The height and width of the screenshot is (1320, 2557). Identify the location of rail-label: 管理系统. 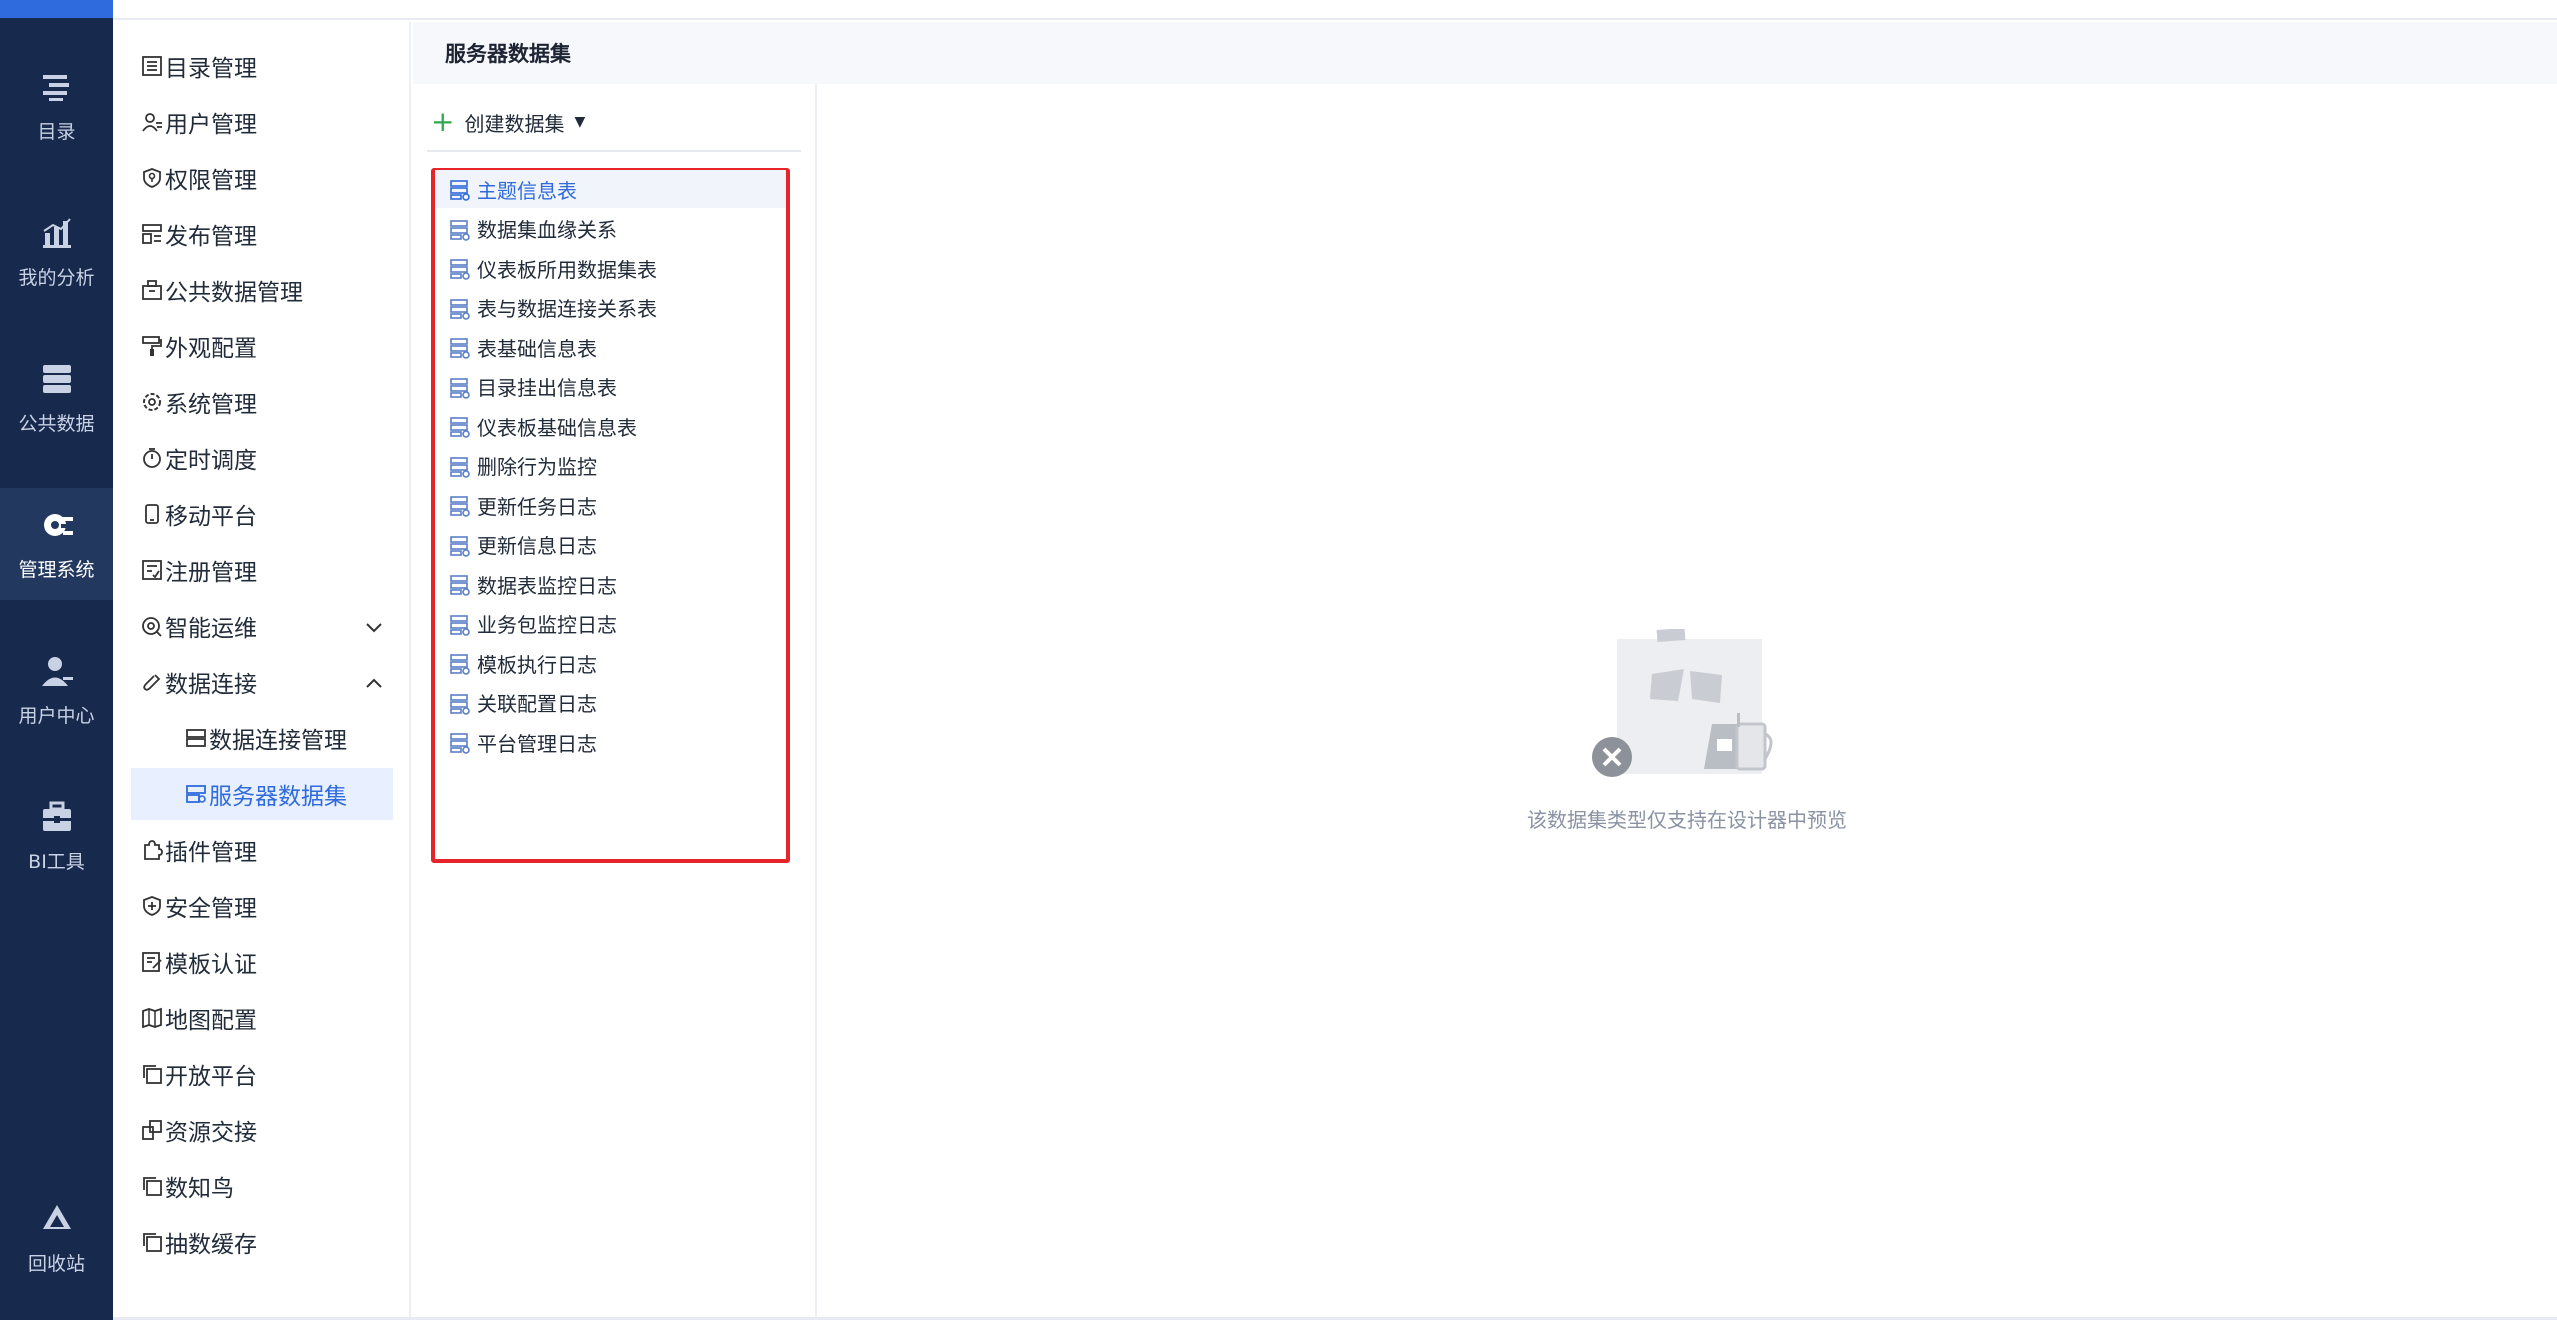
(56, 569).